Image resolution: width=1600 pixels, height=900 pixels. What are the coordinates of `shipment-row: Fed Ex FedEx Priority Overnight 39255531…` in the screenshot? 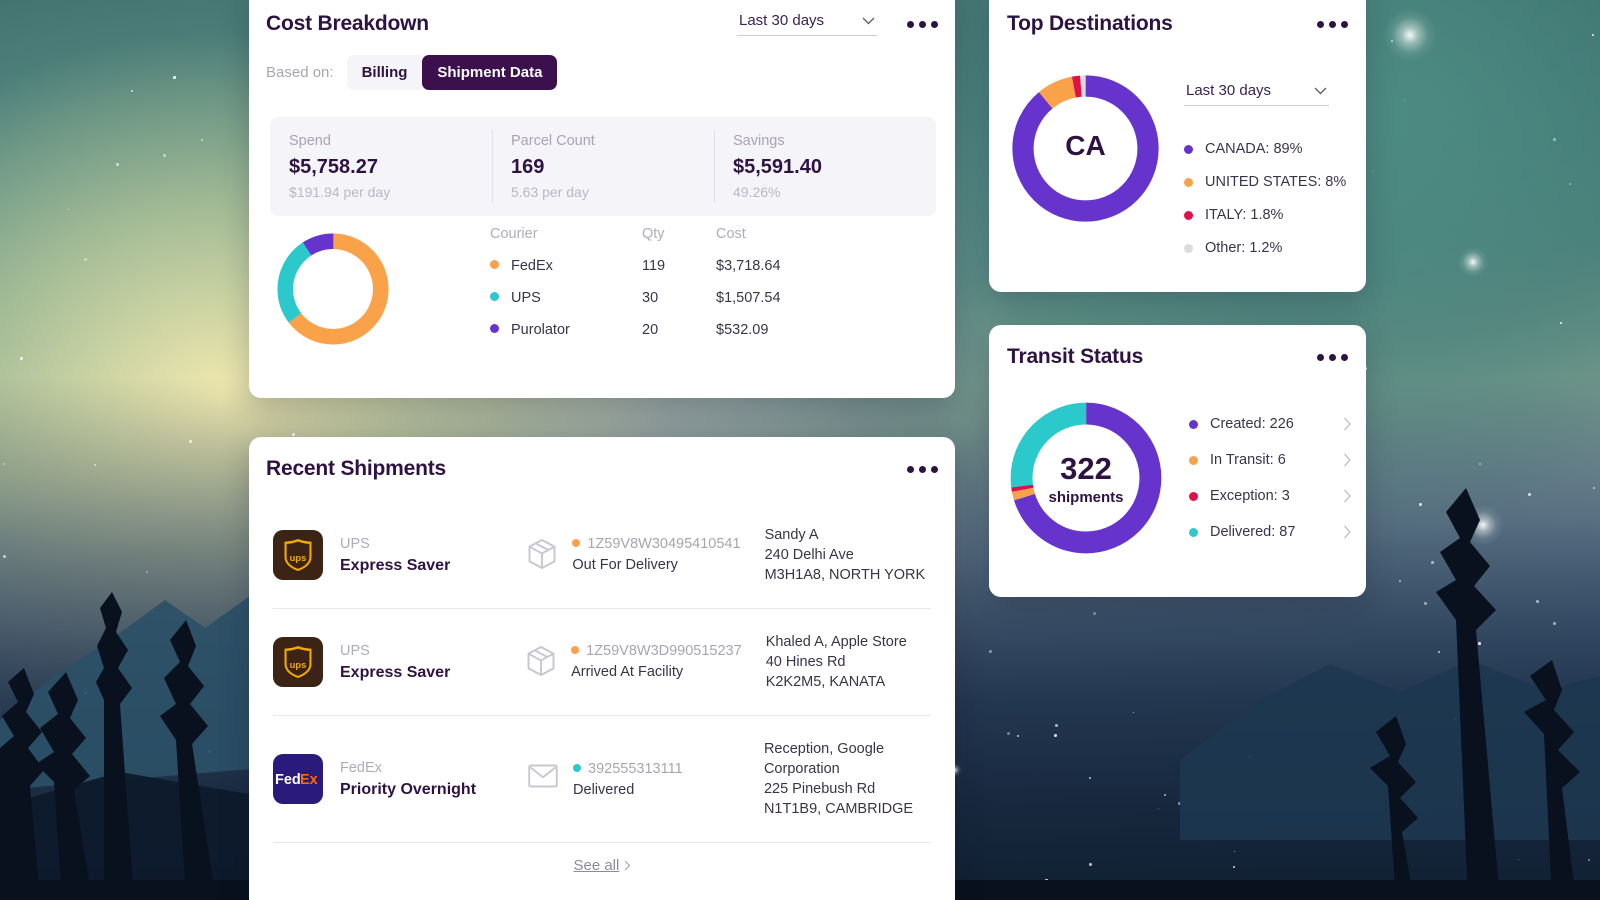 It's located at (602, 779).